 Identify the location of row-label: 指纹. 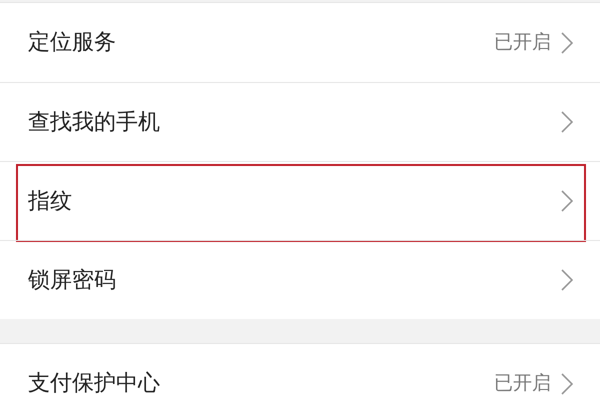
(50, 202).